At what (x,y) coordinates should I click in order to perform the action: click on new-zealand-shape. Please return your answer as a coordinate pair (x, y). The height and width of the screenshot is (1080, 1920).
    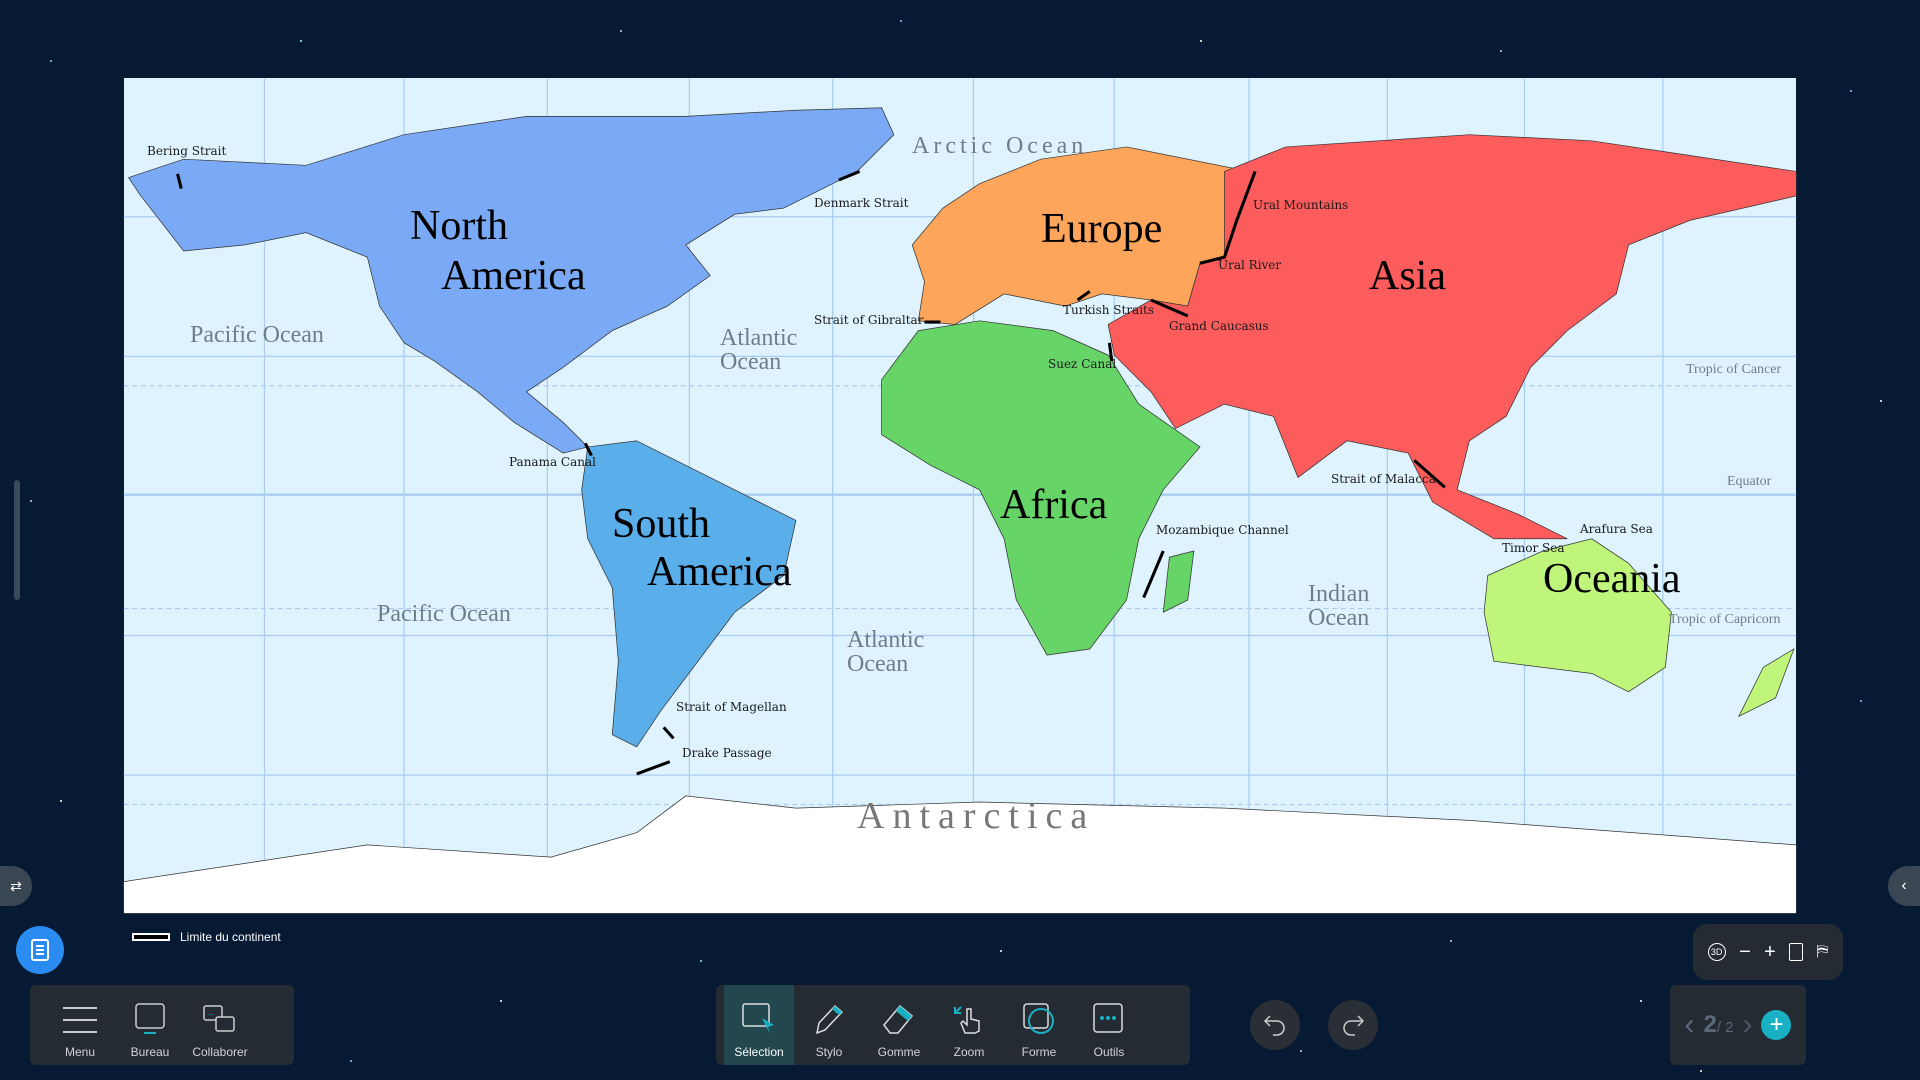
    Looking at the image, I should click on (1766, 683).